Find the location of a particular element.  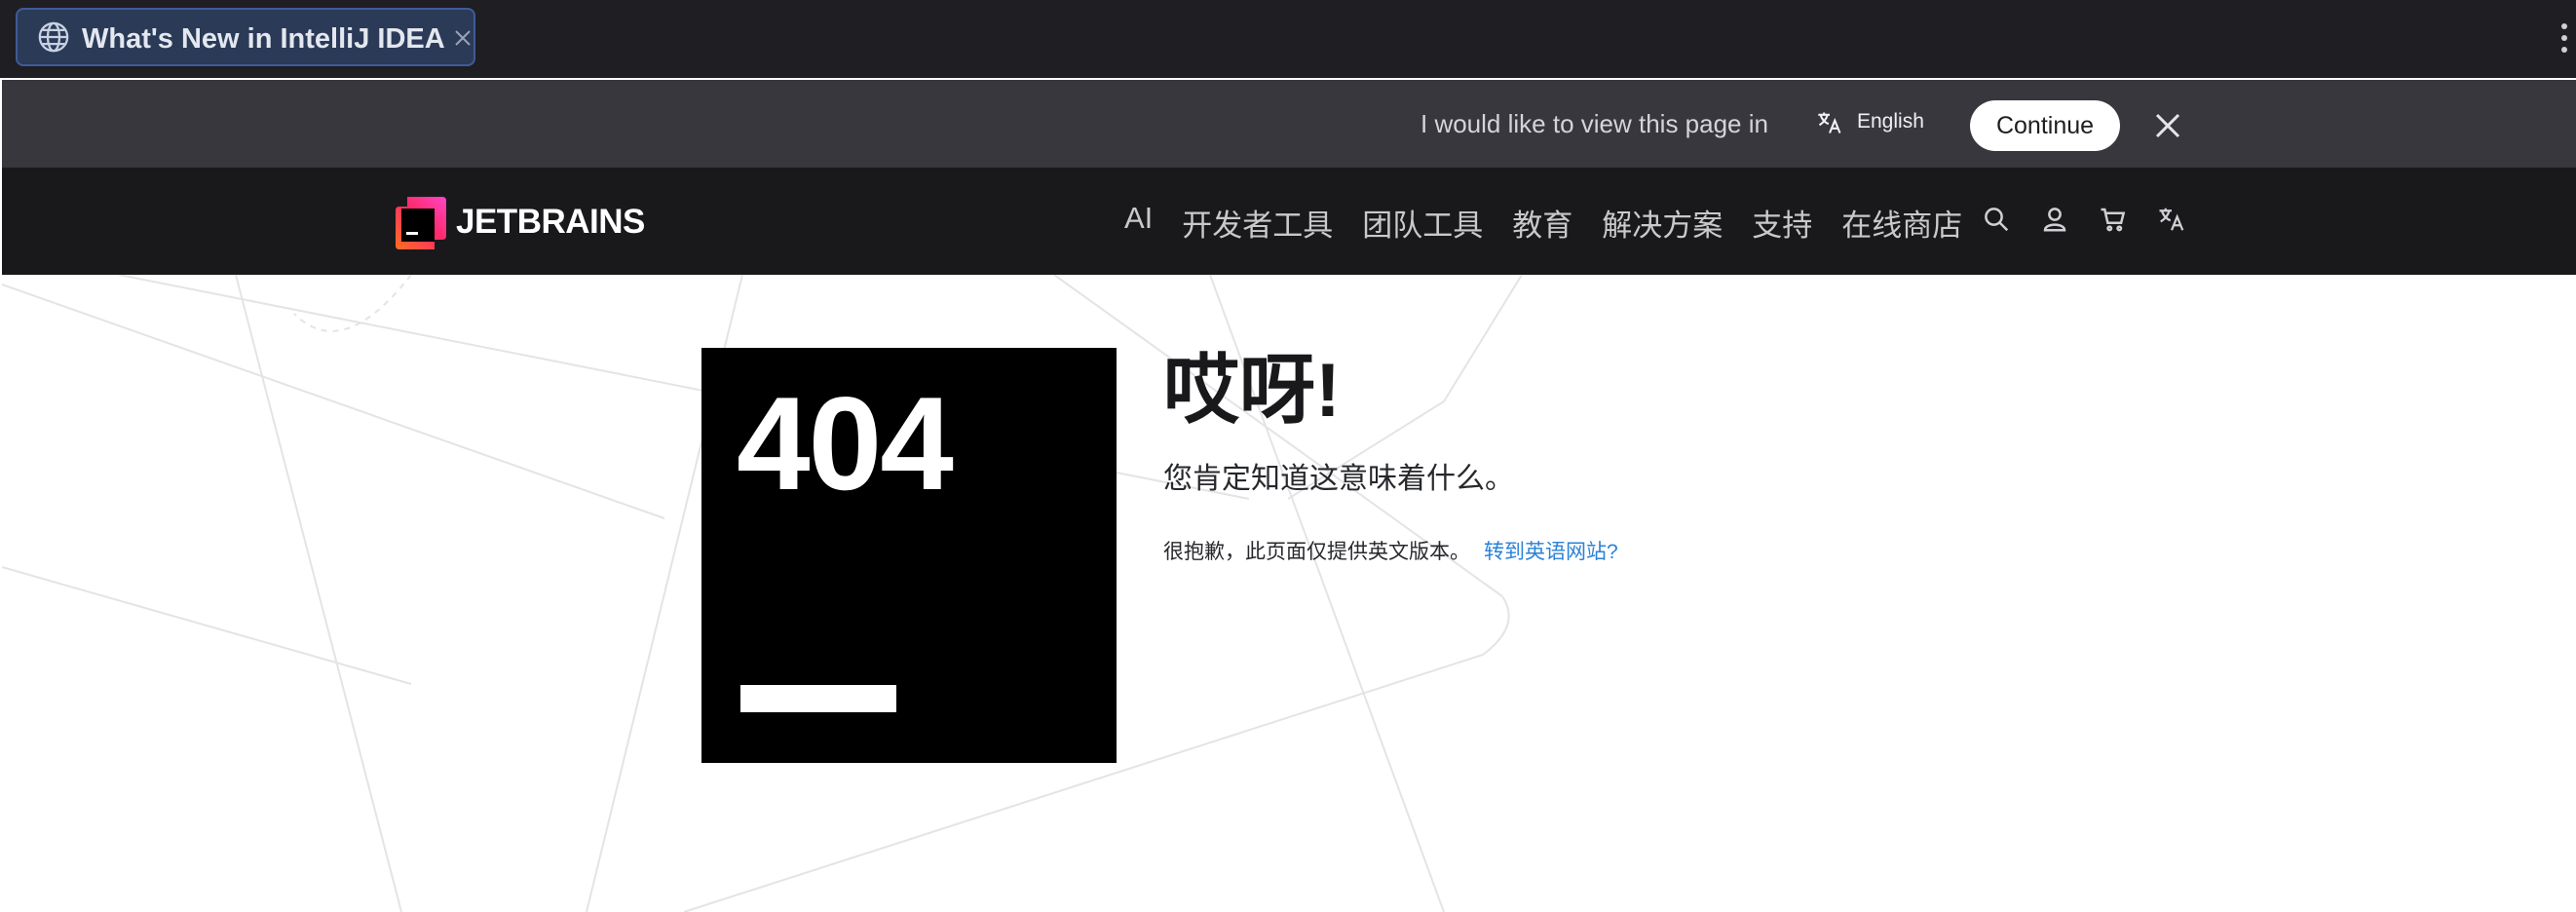

main-nav: AI 开发者工具 团队工具 教育 解决方案 支持 在线商店 is located at coordinates (1557, 223).